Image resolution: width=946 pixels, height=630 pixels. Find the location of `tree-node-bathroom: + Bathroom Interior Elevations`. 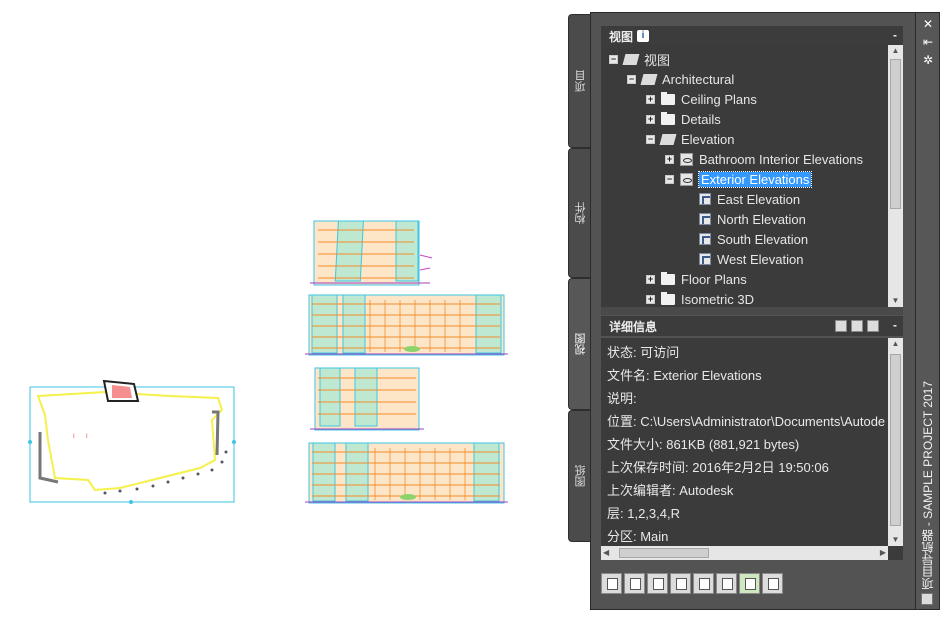

tree-node-bathroom: + Bathroom Interior Elevations is located at coordinates (764, 159).